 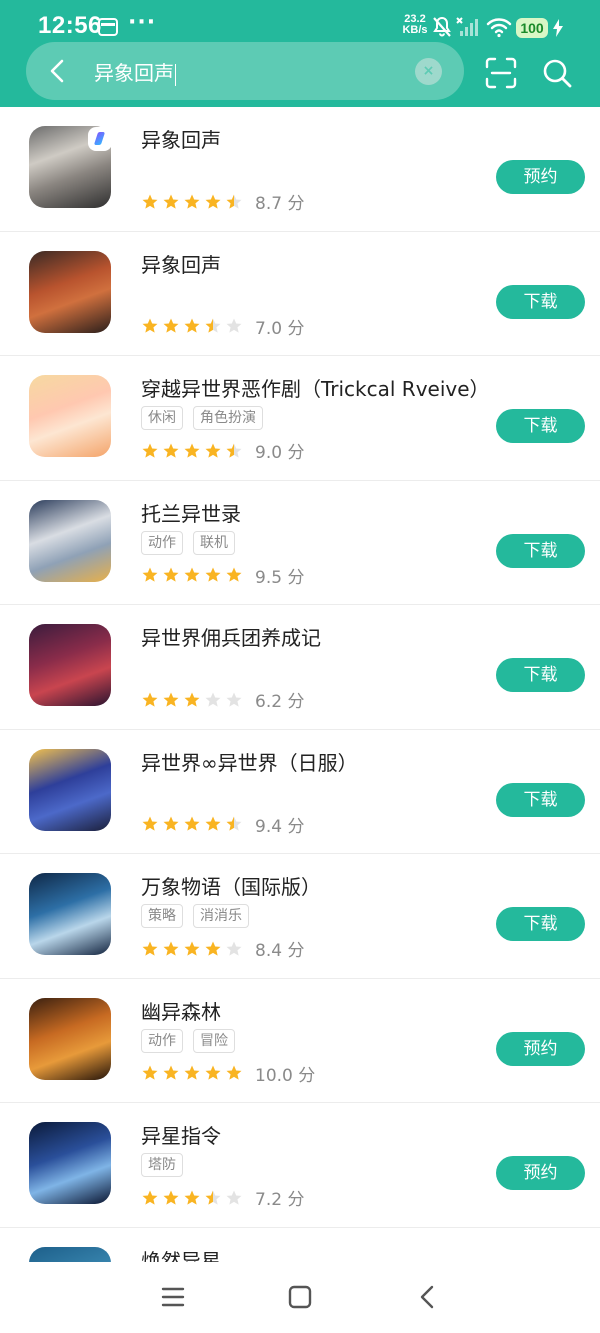 I want to click on back-icon, so click(x=428, y=1297).